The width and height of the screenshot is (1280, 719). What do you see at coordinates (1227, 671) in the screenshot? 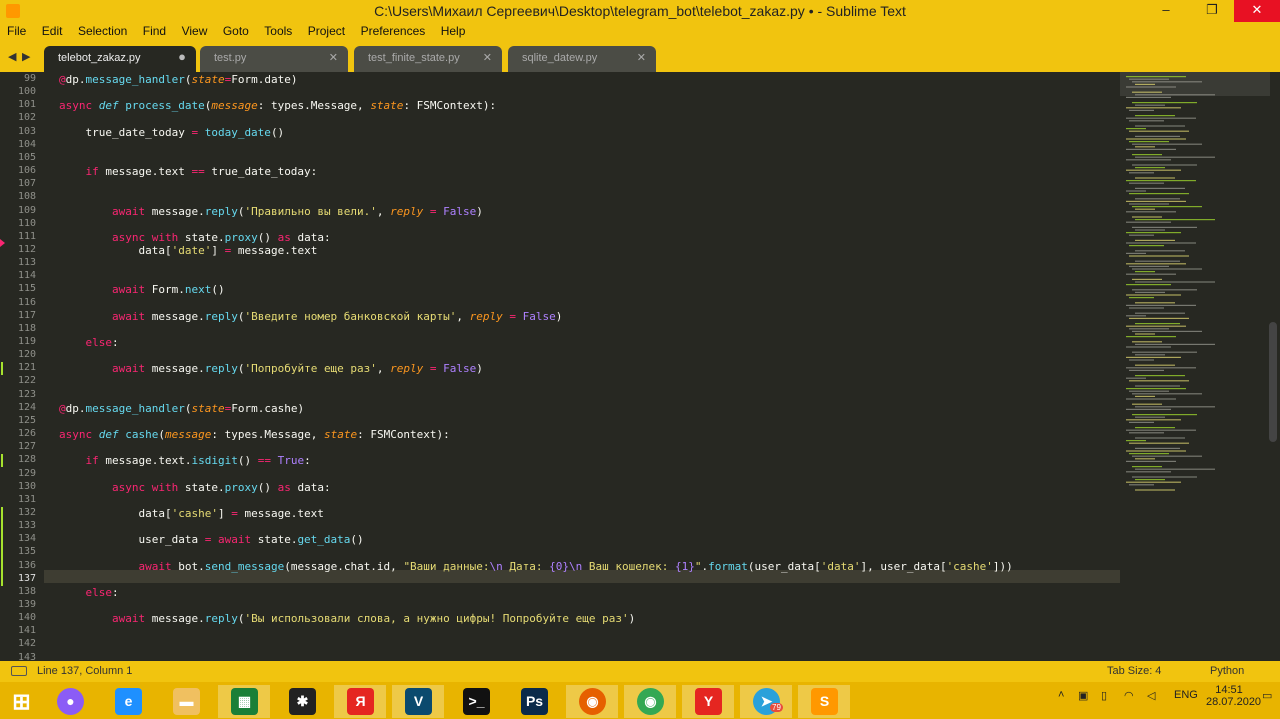
I see `syntax-indicator: Python` at bounding box center [1227, 671].